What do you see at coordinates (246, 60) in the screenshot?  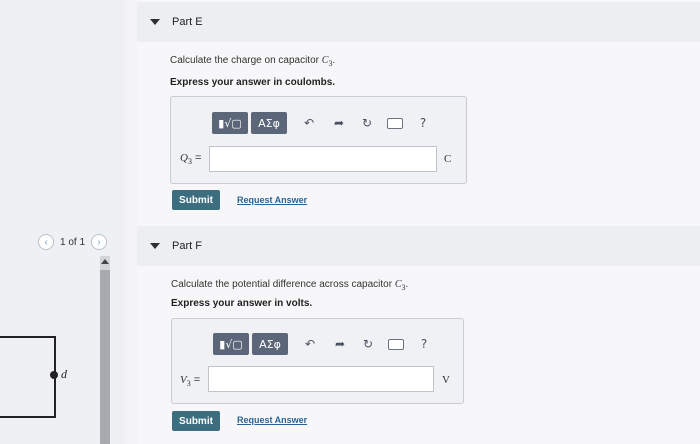 I see `part-e-question-text: Calculate the charge on capacitor` at bounding box center [246, 60].